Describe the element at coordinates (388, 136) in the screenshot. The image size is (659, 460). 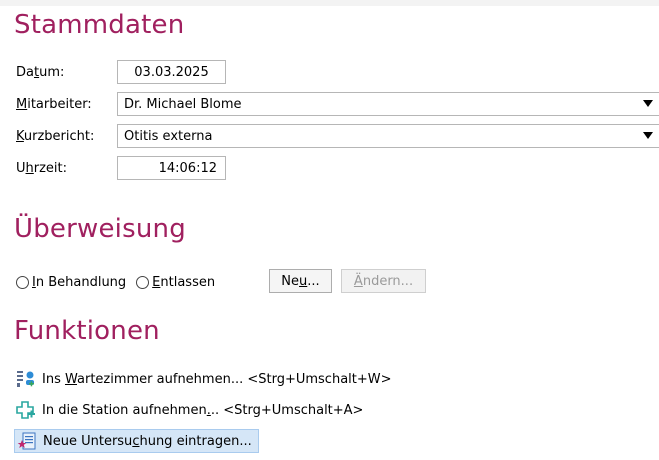
I see `kurzbericht-combobox: Otitis externa` at that location.